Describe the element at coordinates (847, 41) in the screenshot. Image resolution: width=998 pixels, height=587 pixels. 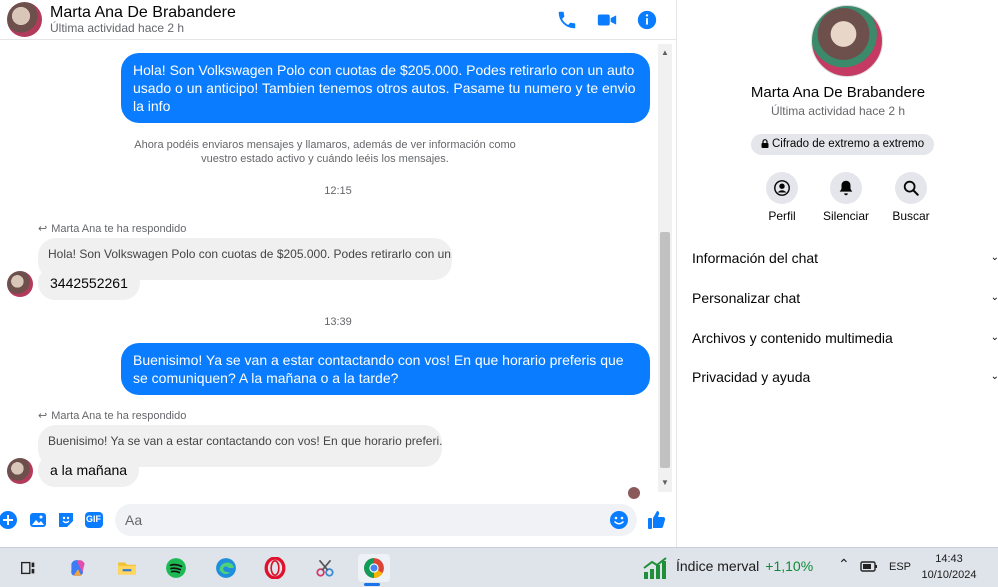
I see `contact-profile-photo` at that location.